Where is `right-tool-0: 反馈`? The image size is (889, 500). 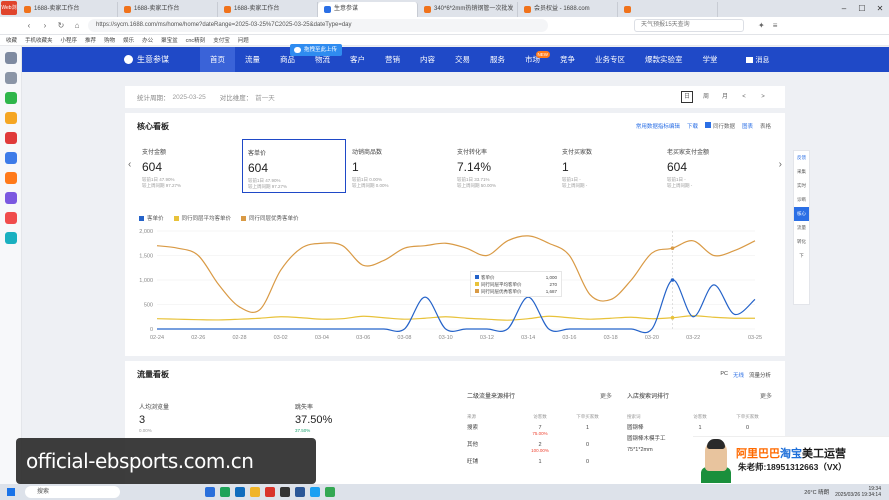
right-tool-0: 反馈 is located at coordinates (801, 158).